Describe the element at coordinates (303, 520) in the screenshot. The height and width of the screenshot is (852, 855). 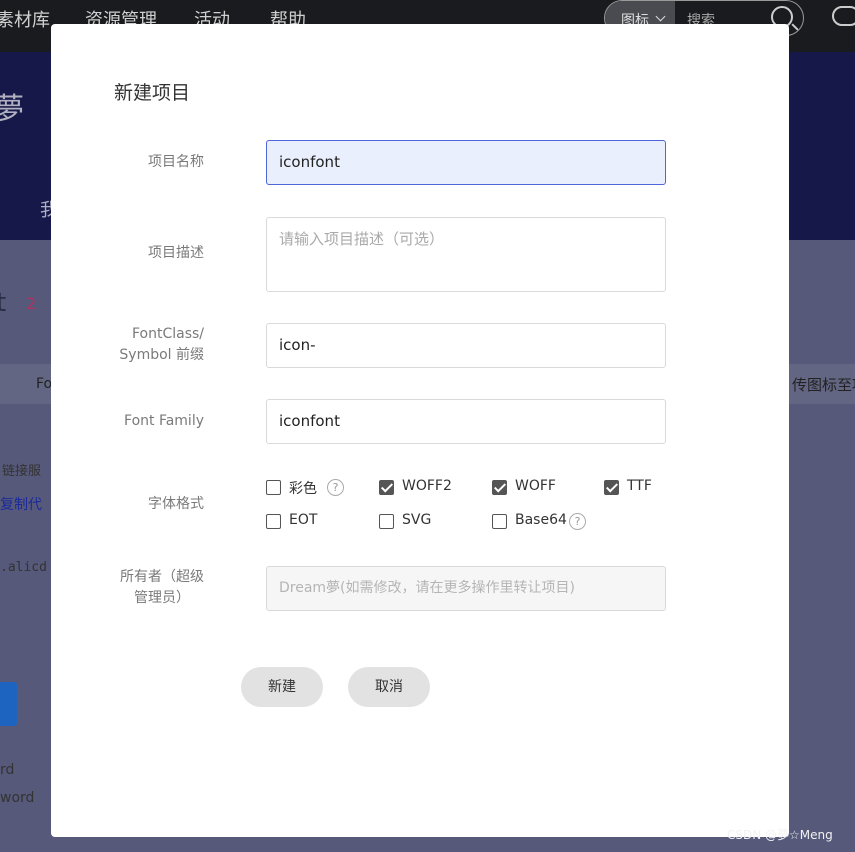
I see `format-eot-label: EOT` at that location.